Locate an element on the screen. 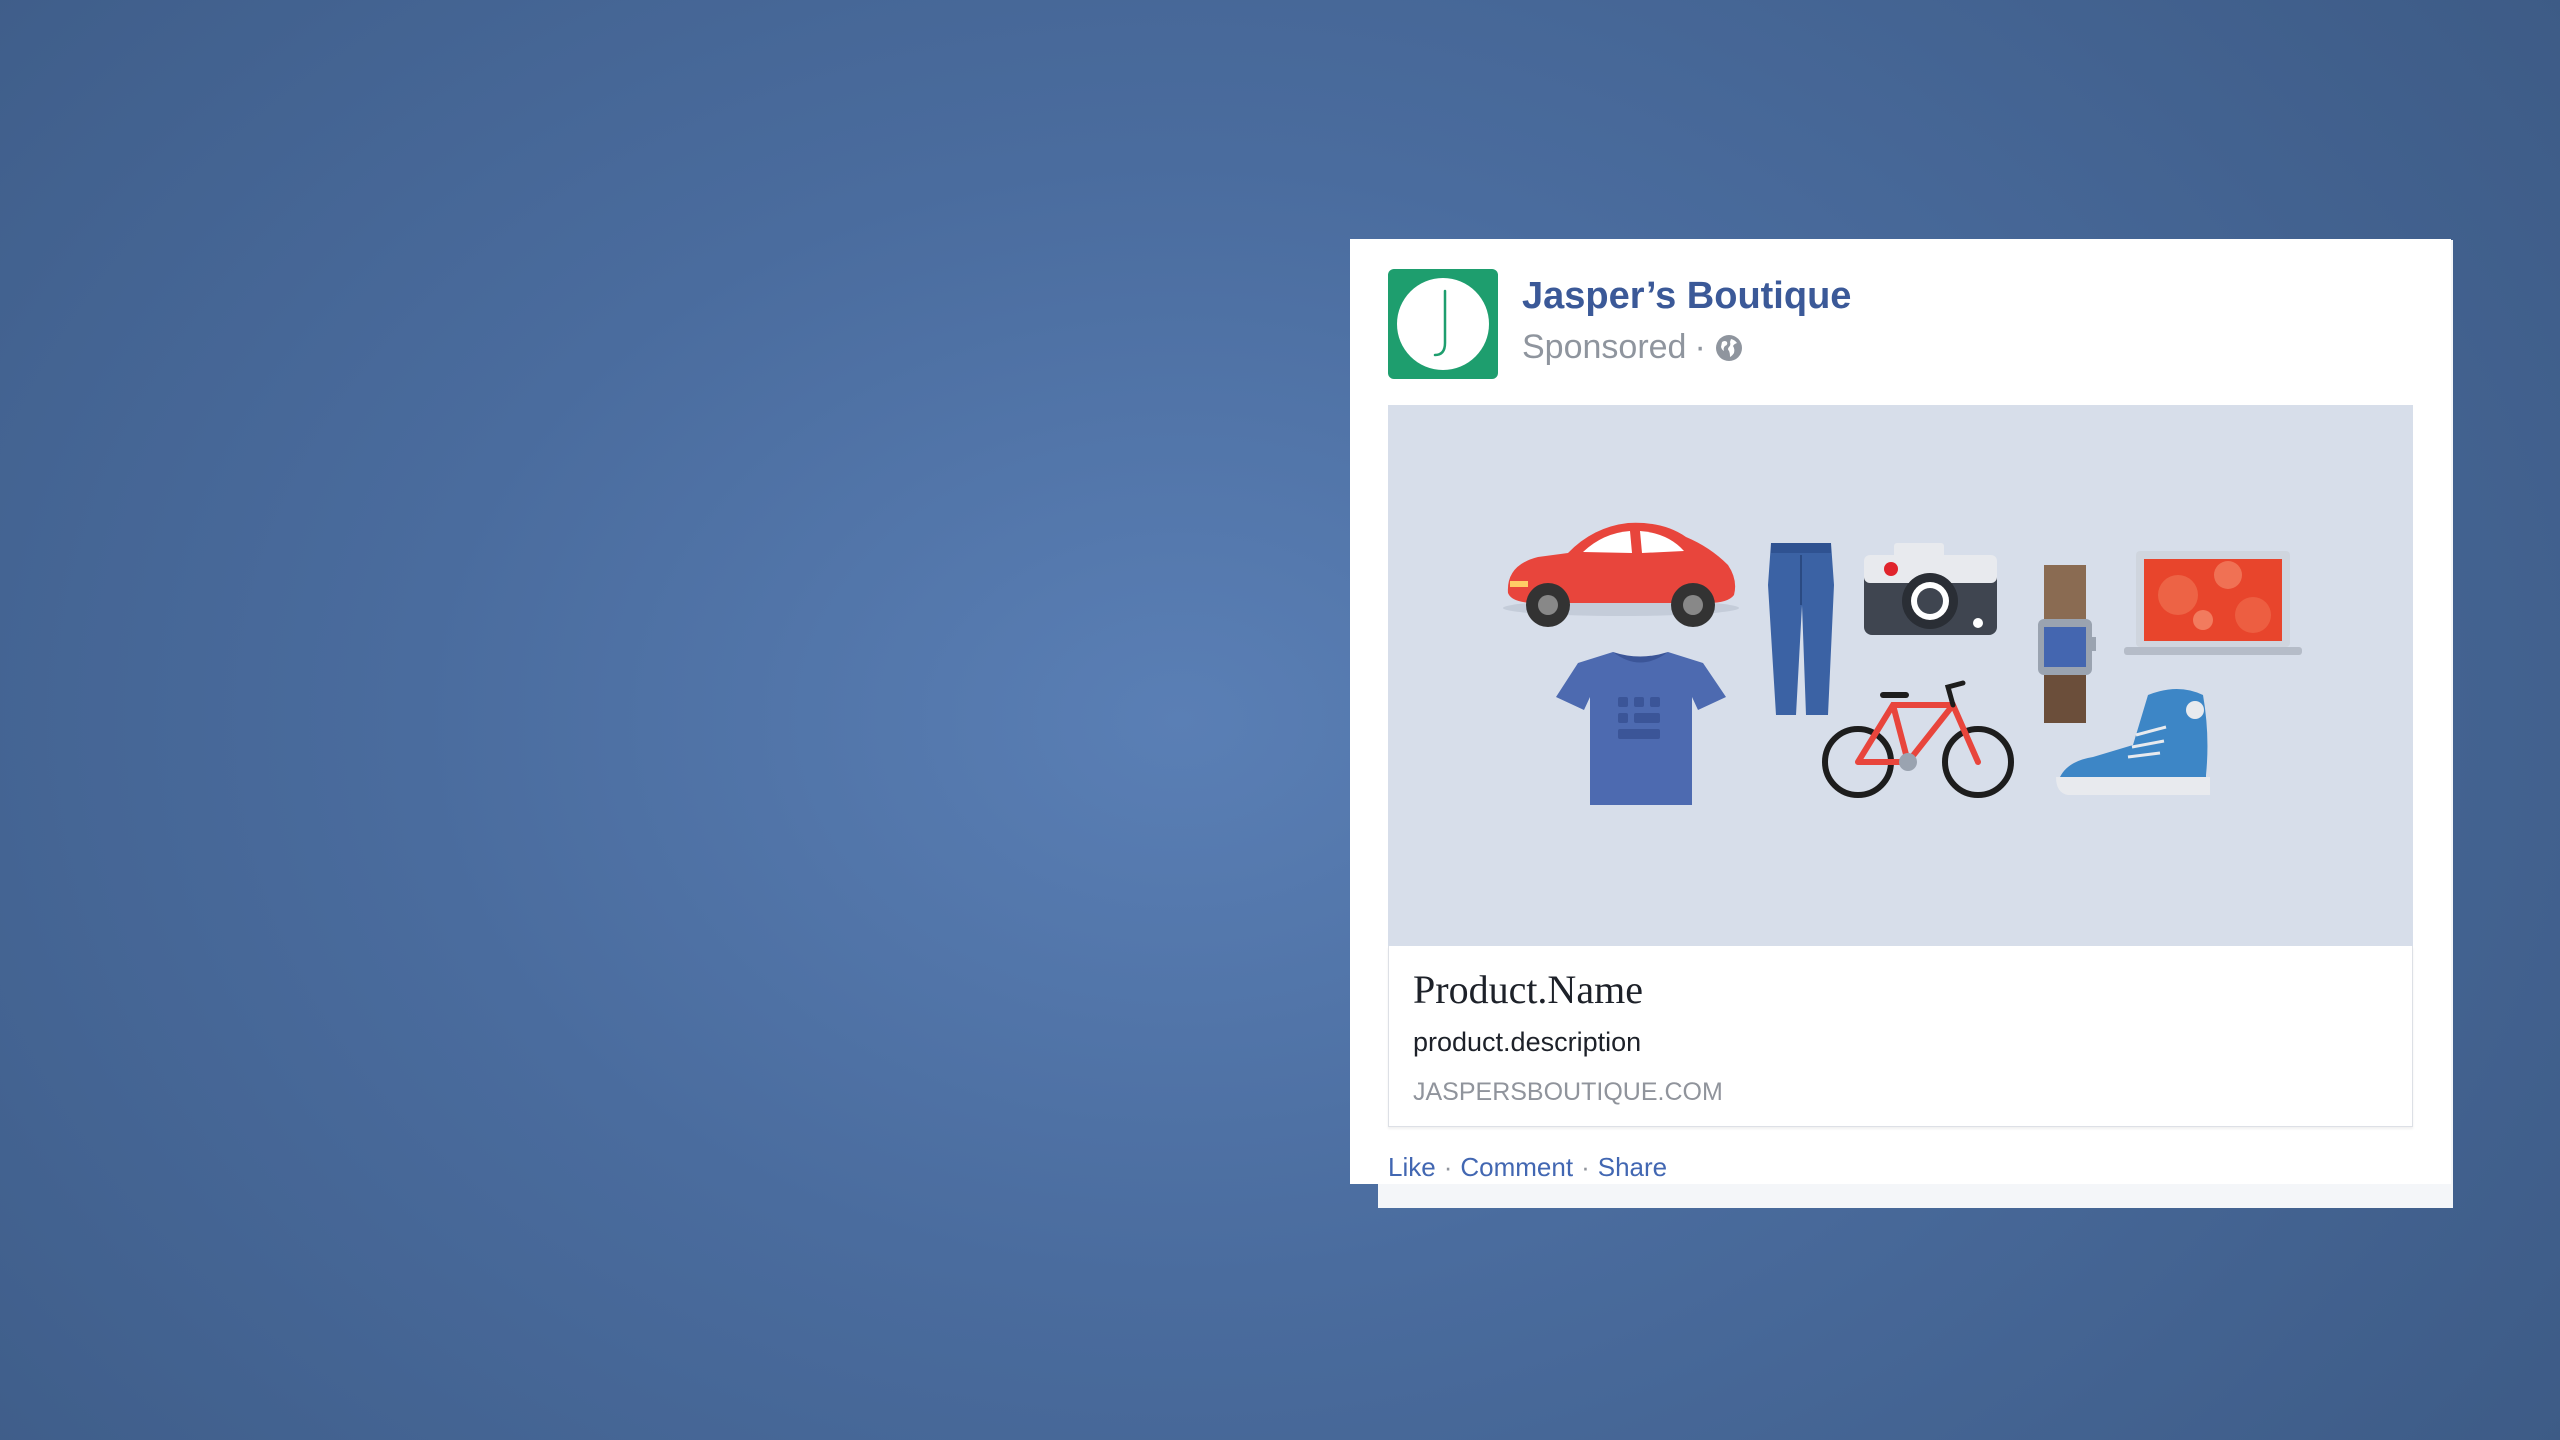 The height and width of the screenshot is (1440, 2560). bicycle-icon is located at coordinates (1918, 739).